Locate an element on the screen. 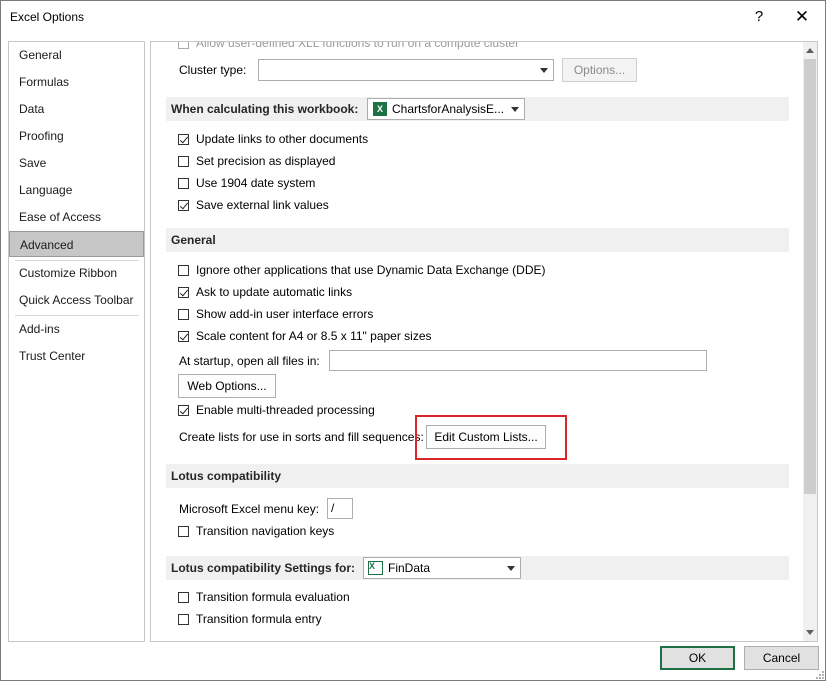  menu-key-input: / is located at coordinates (340, 508).